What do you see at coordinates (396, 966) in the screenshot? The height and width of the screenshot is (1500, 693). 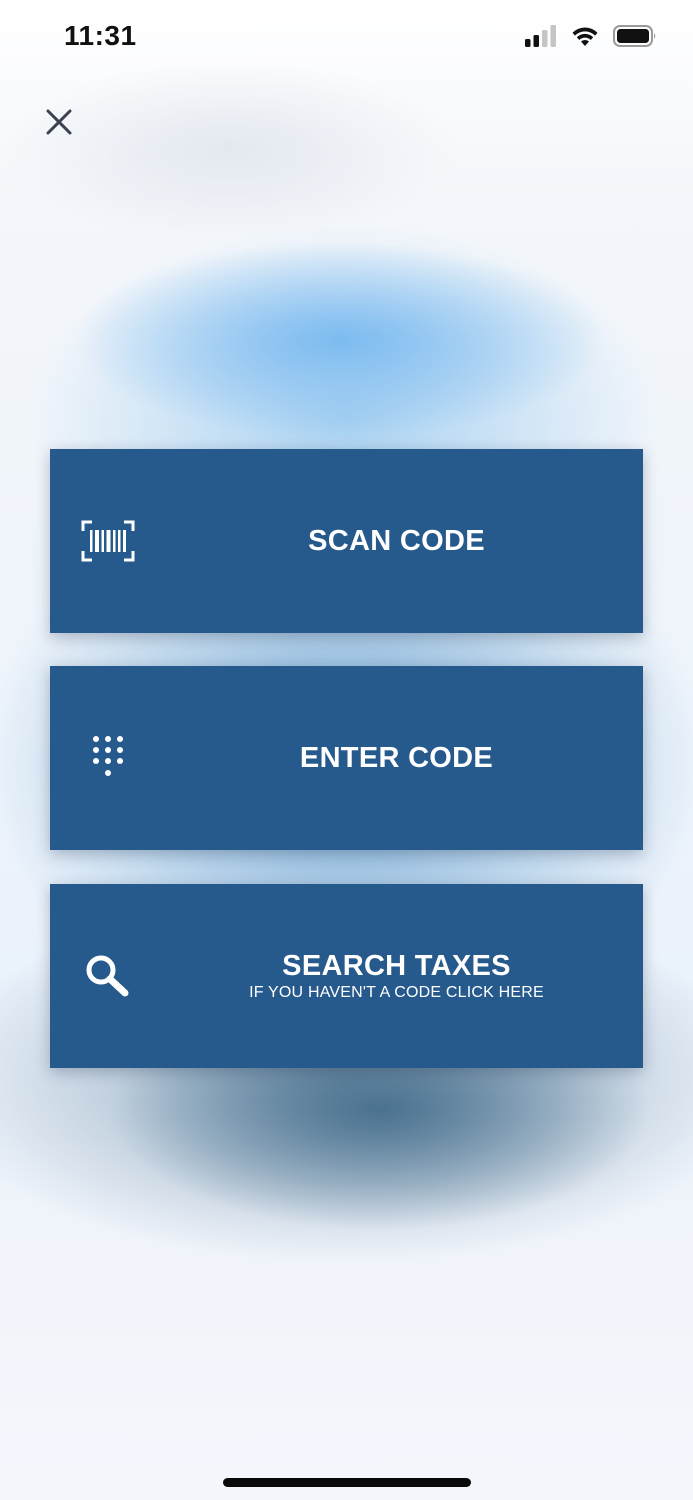 I see `search-taxes-label: SEARCH TAXES` at bounding box center [396, 966].